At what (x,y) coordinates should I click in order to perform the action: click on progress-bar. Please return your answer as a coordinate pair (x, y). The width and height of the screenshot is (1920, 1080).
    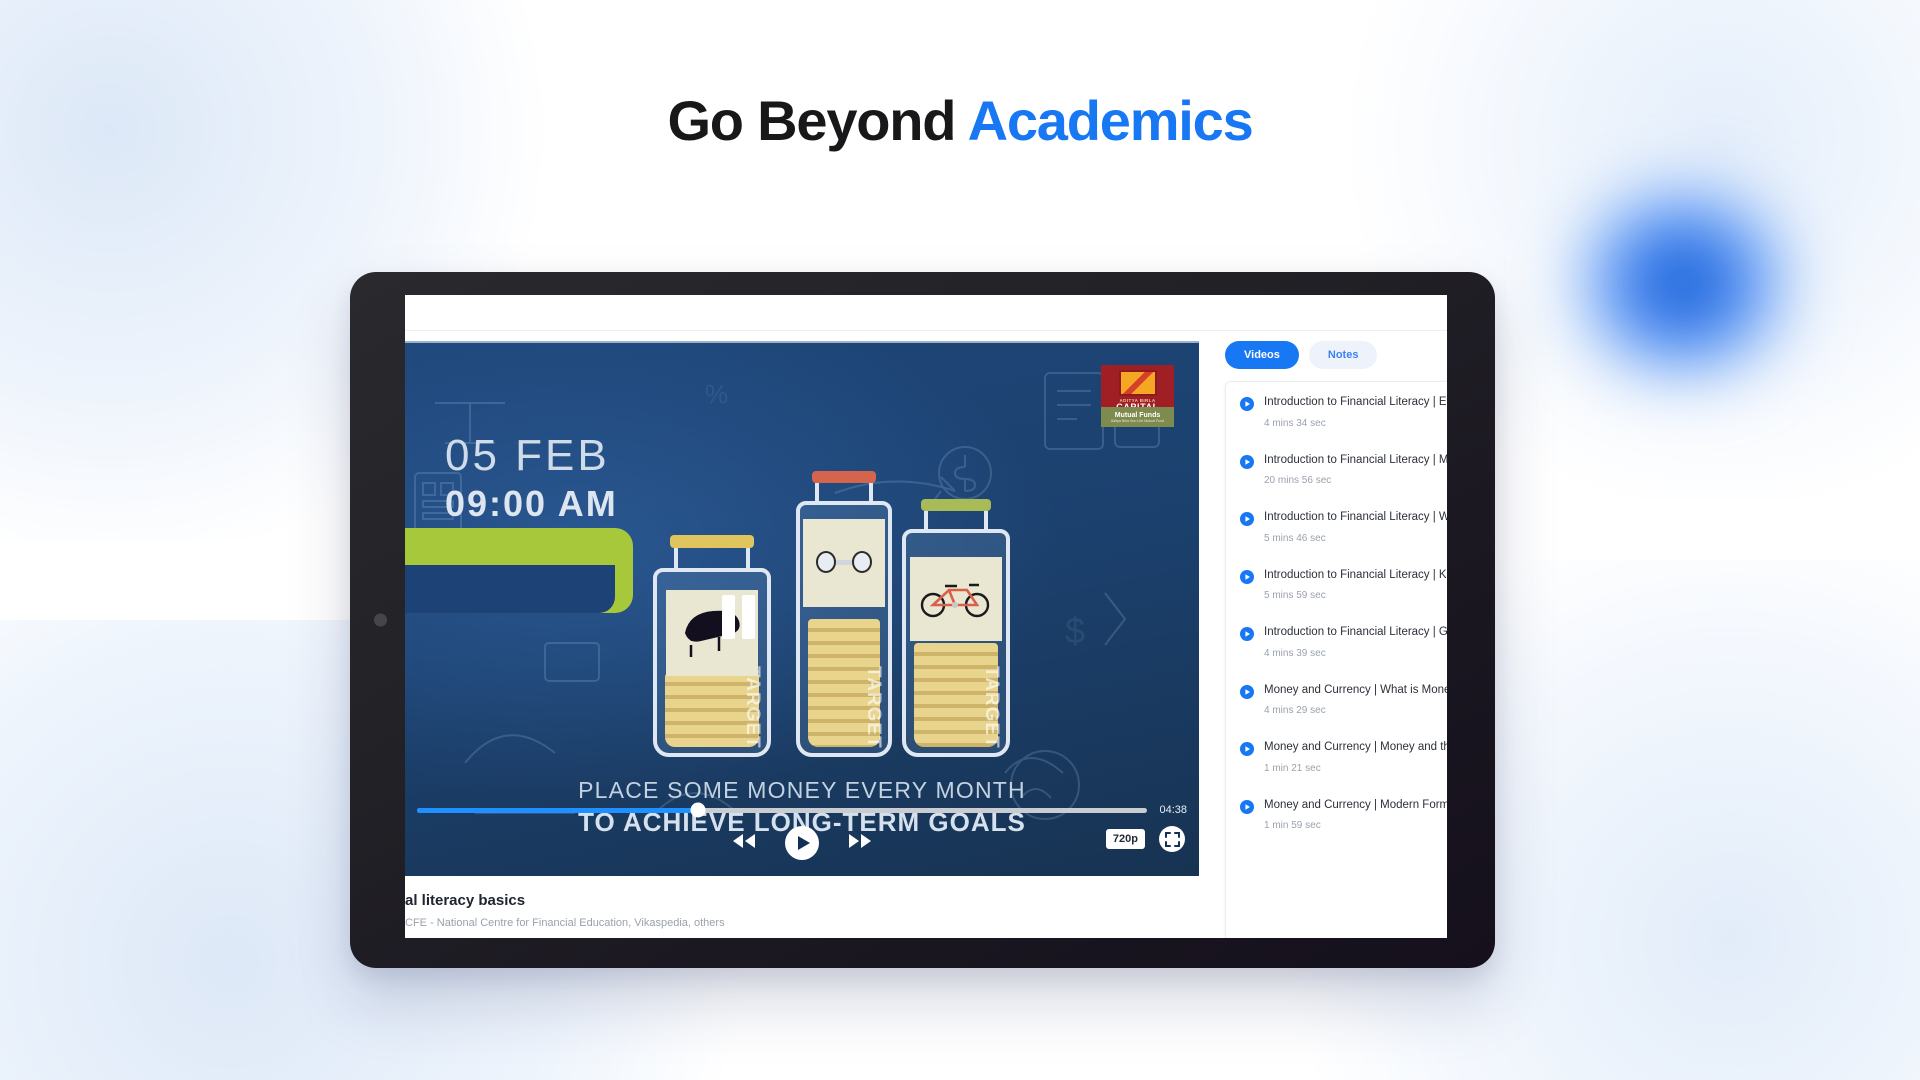
    Looking at the image, I should click on (782, 810).